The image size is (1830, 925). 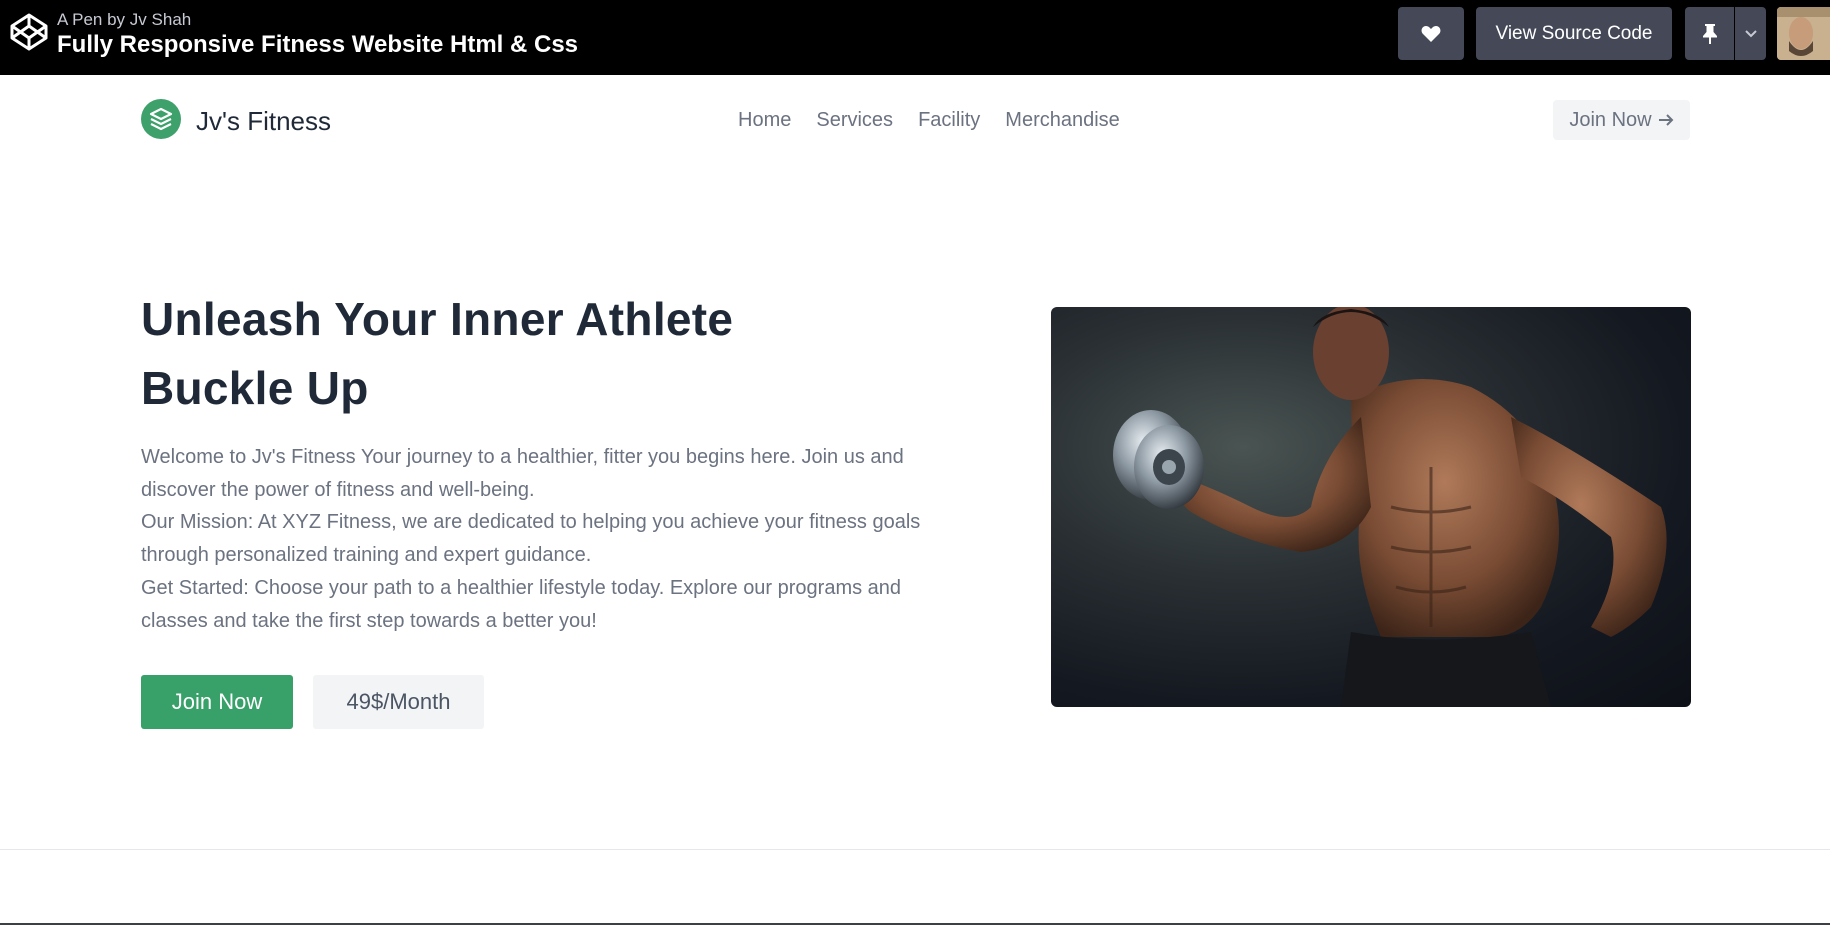 I want to click on nav-link-facility: Facility, so click(x=949, y=120).